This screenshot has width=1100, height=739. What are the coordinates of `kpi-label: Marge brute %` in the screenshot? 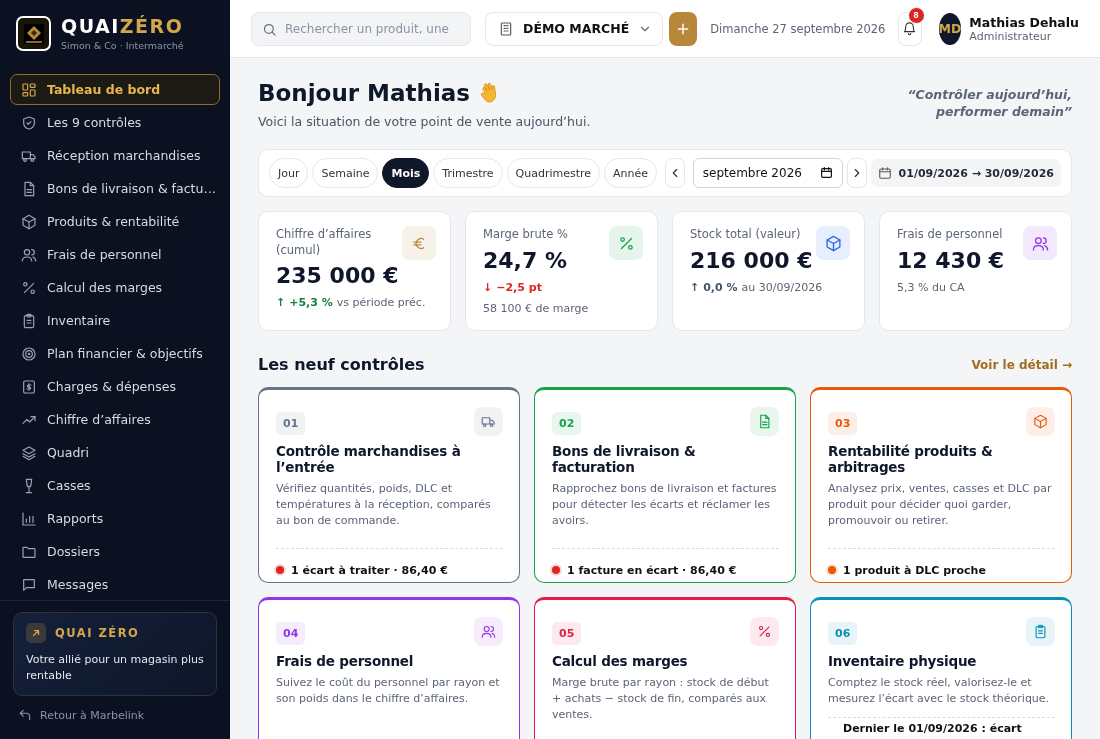 It's located at (526, 235).